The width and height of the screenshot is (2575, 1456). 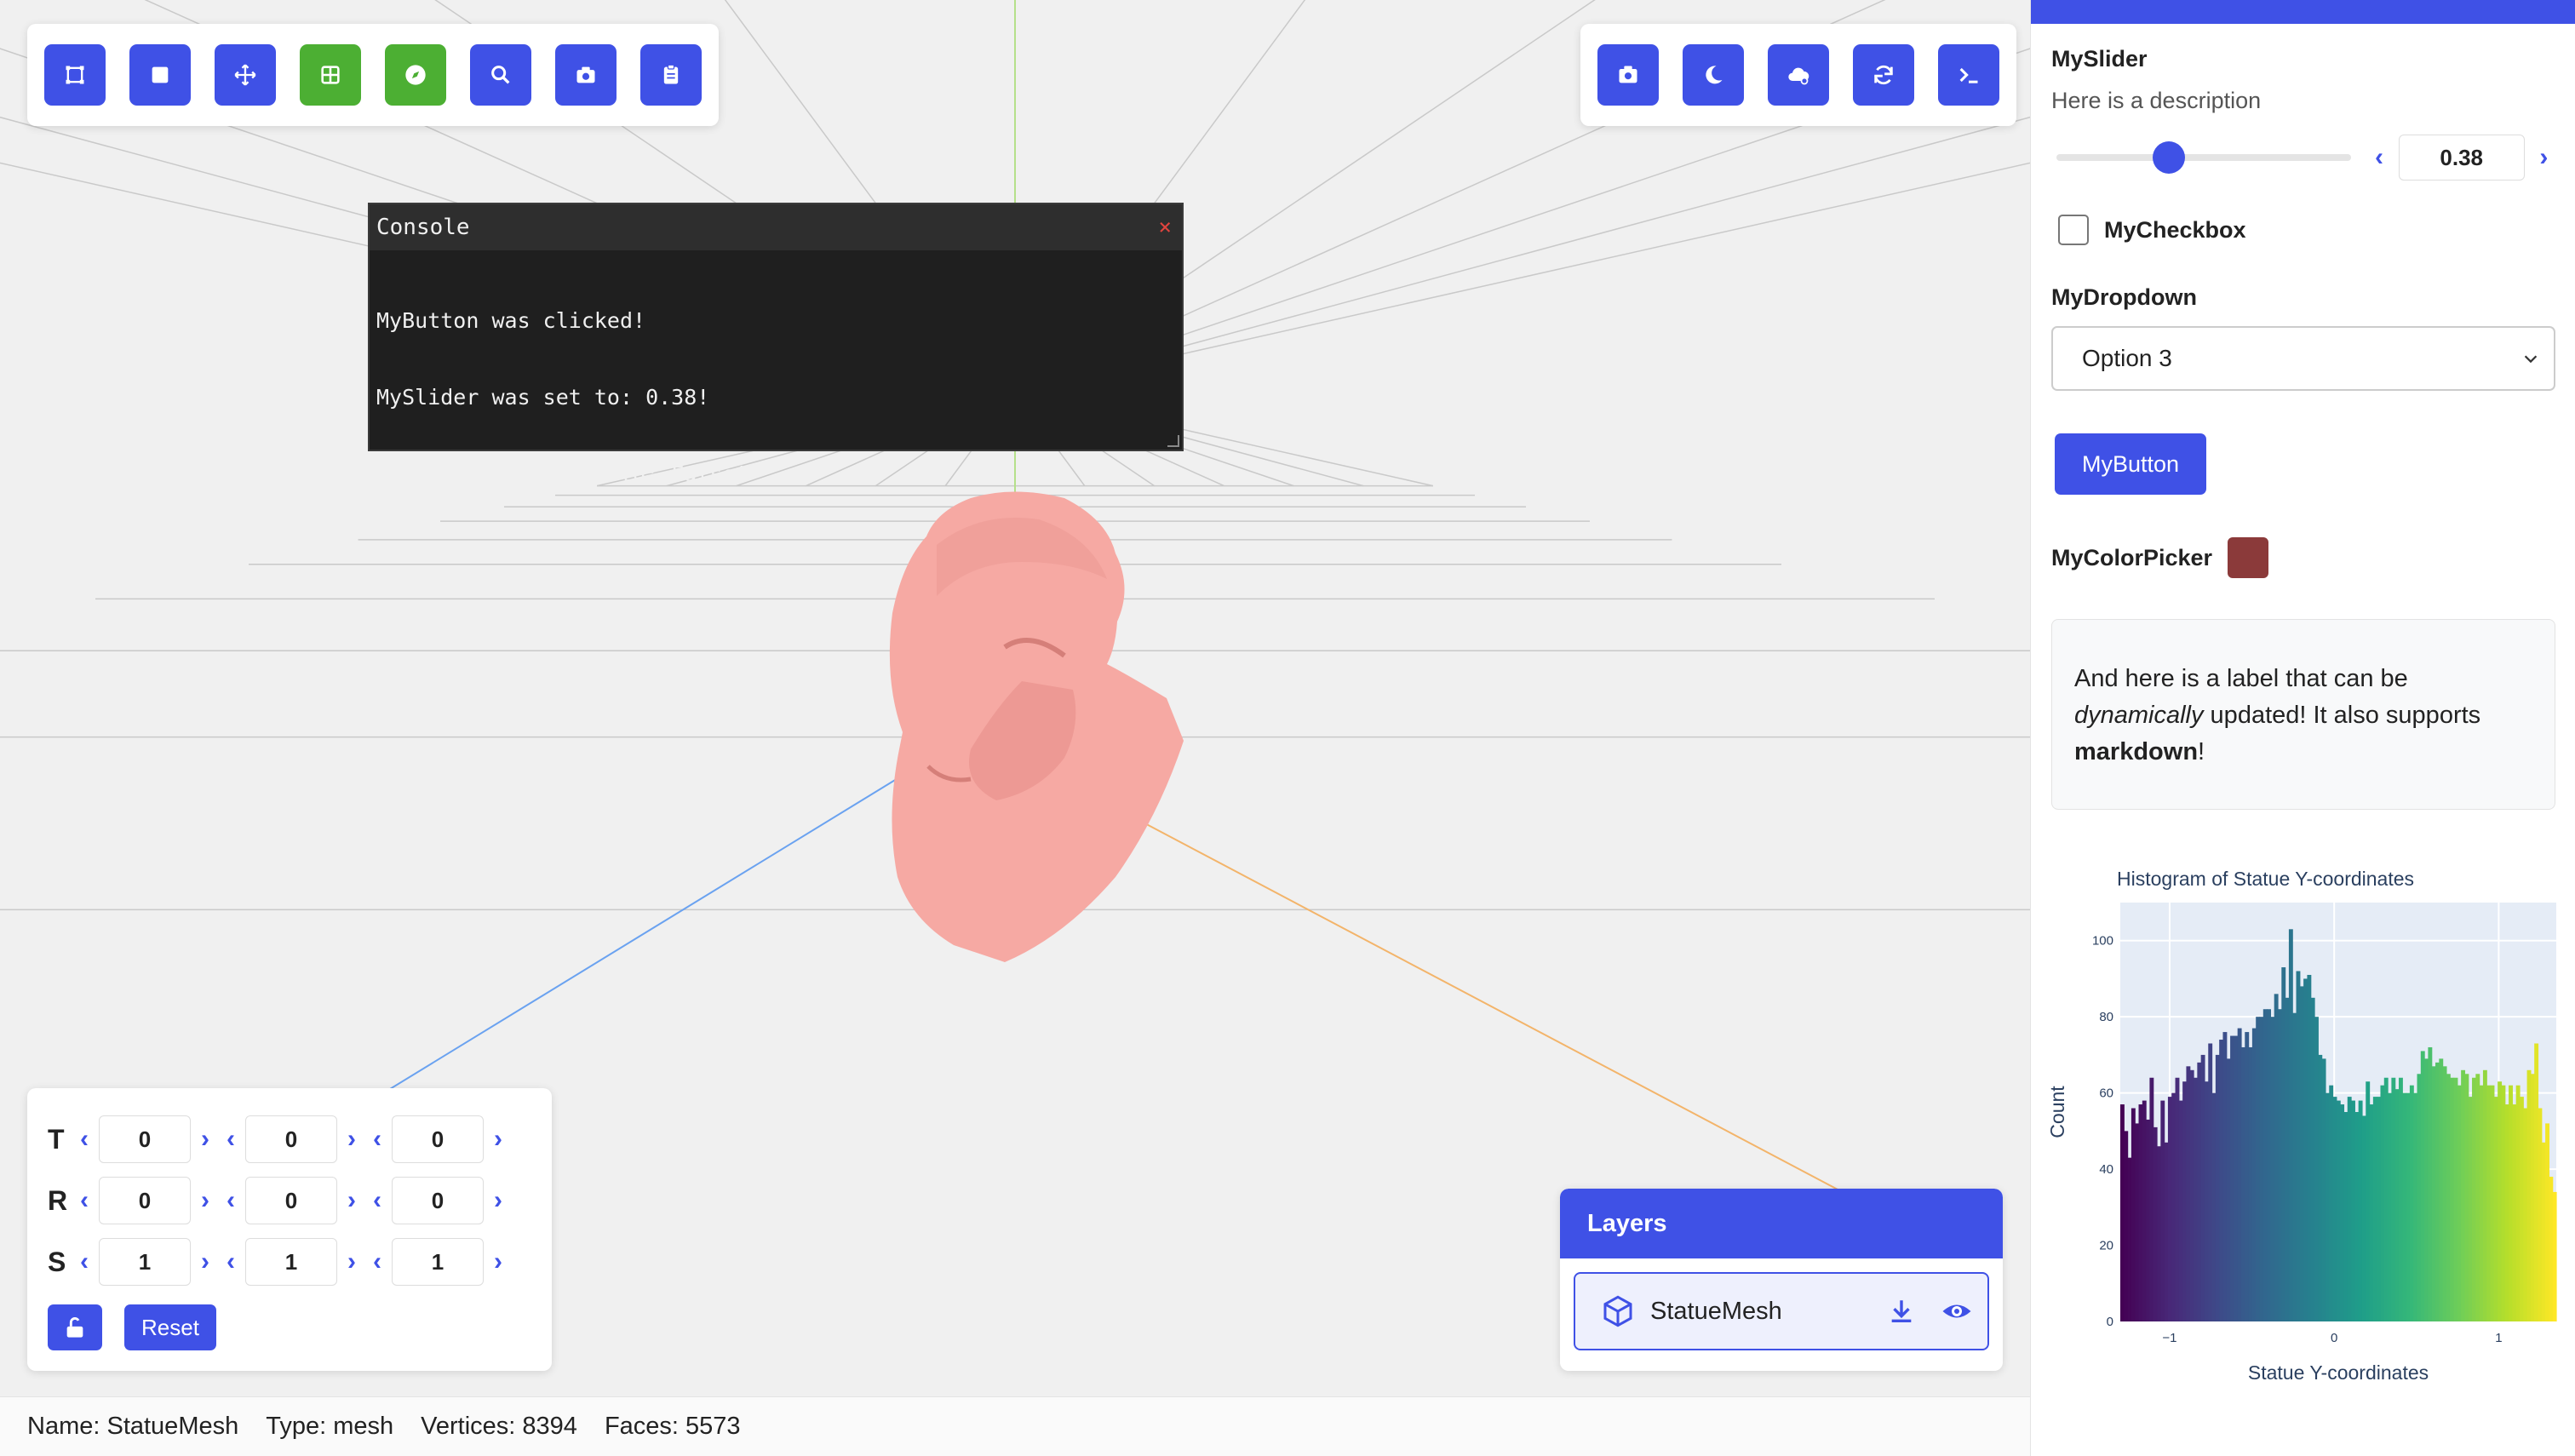 What do you see at coordinates (1628, 75) in the screenshot?
I see `screenshot-camera-button` at bounding box center [1628, 75].